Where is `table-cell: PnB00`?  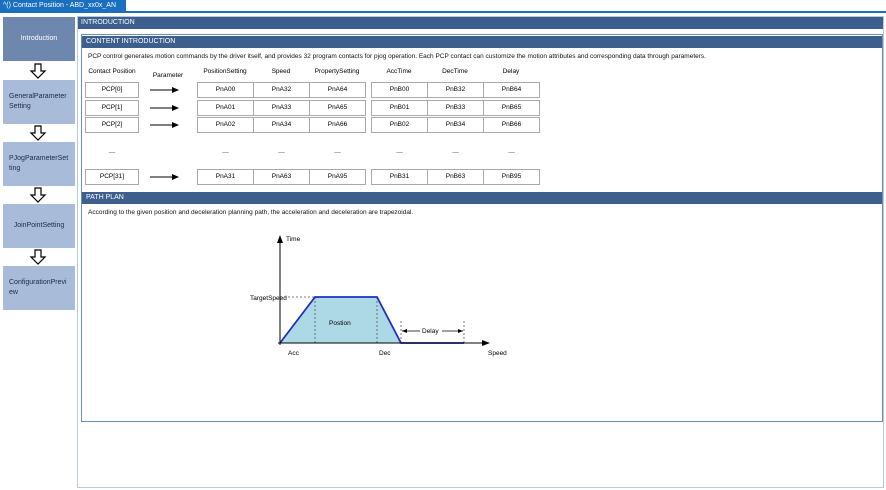
table-cell: PnB00 is located at coordinates (399, 90).